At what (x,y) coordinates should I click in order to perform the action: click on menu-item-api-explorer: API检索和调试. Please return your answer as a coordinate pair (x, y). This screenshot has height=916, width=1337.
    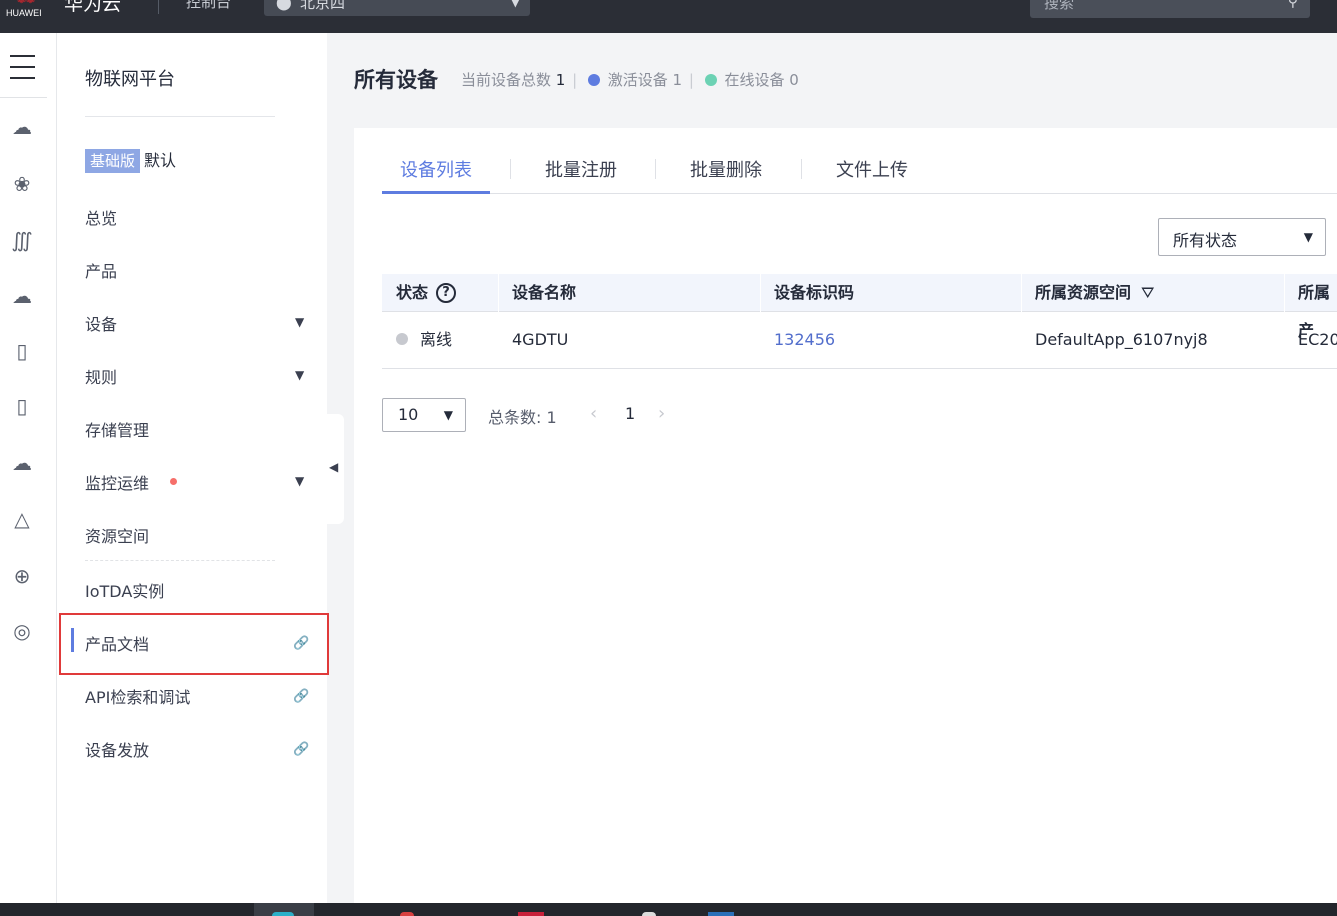
    Looking at the image, I should click on (137, 696).